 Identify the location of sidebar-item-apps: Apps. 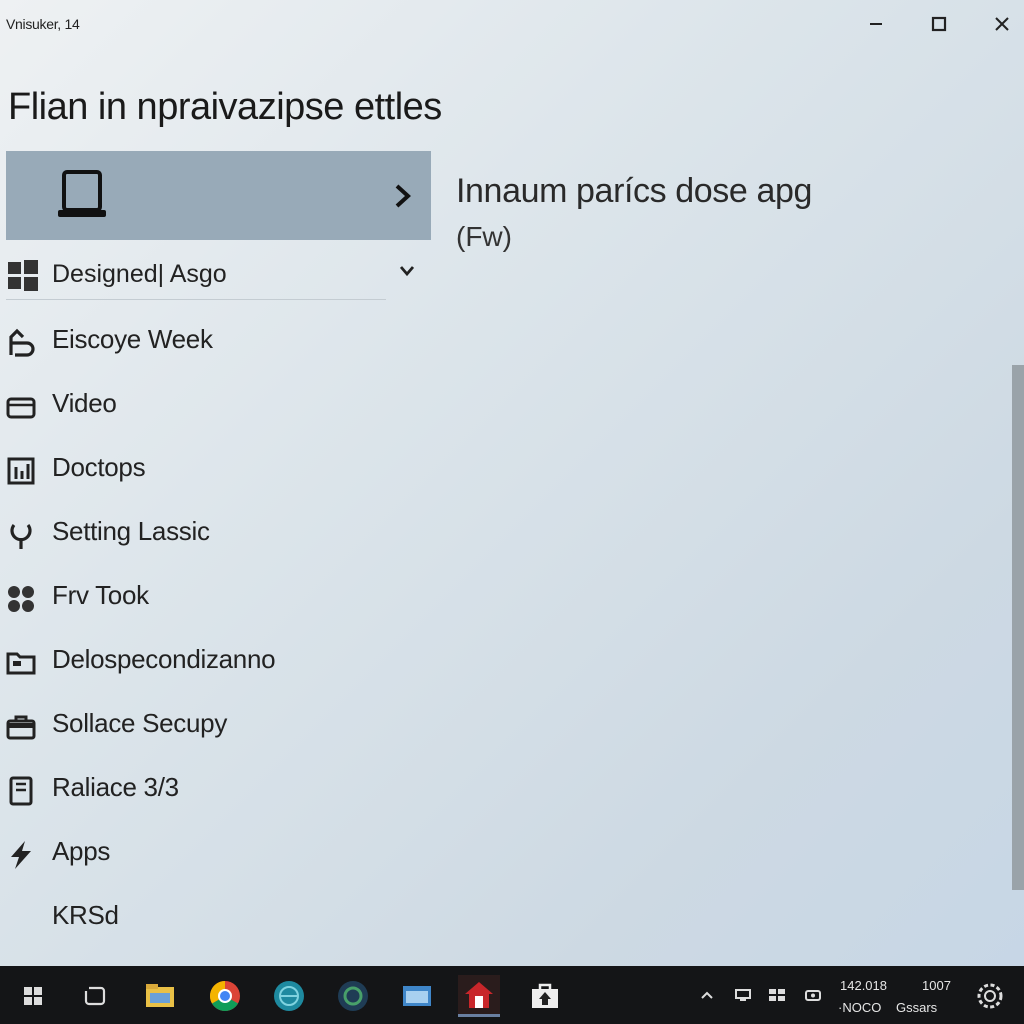
(215, 854).